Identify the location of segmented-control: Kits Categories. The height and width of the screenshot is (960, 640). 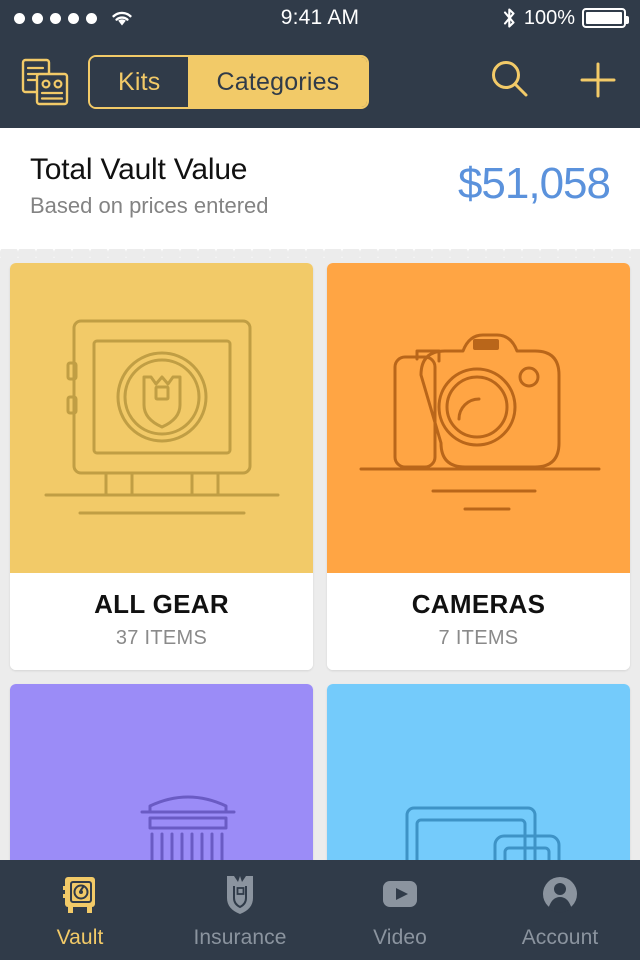
(229, 82).